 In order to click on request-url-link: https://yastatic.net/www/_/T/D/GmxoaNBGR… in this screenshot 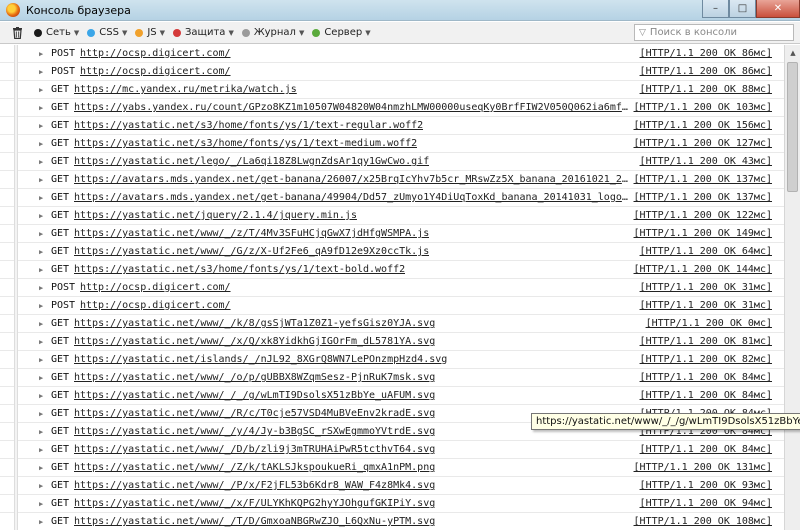, I will do `click(254, 521)`.